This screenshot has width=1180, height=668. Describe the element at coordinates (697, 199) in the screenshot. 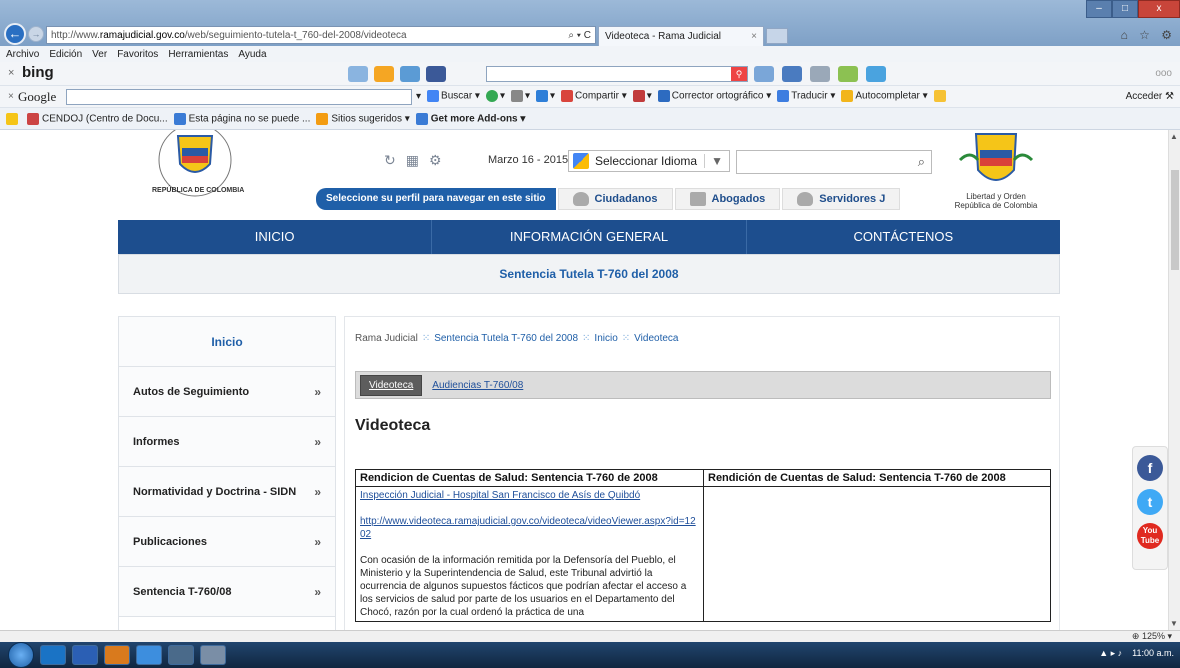

I see `book-icon` at that location.